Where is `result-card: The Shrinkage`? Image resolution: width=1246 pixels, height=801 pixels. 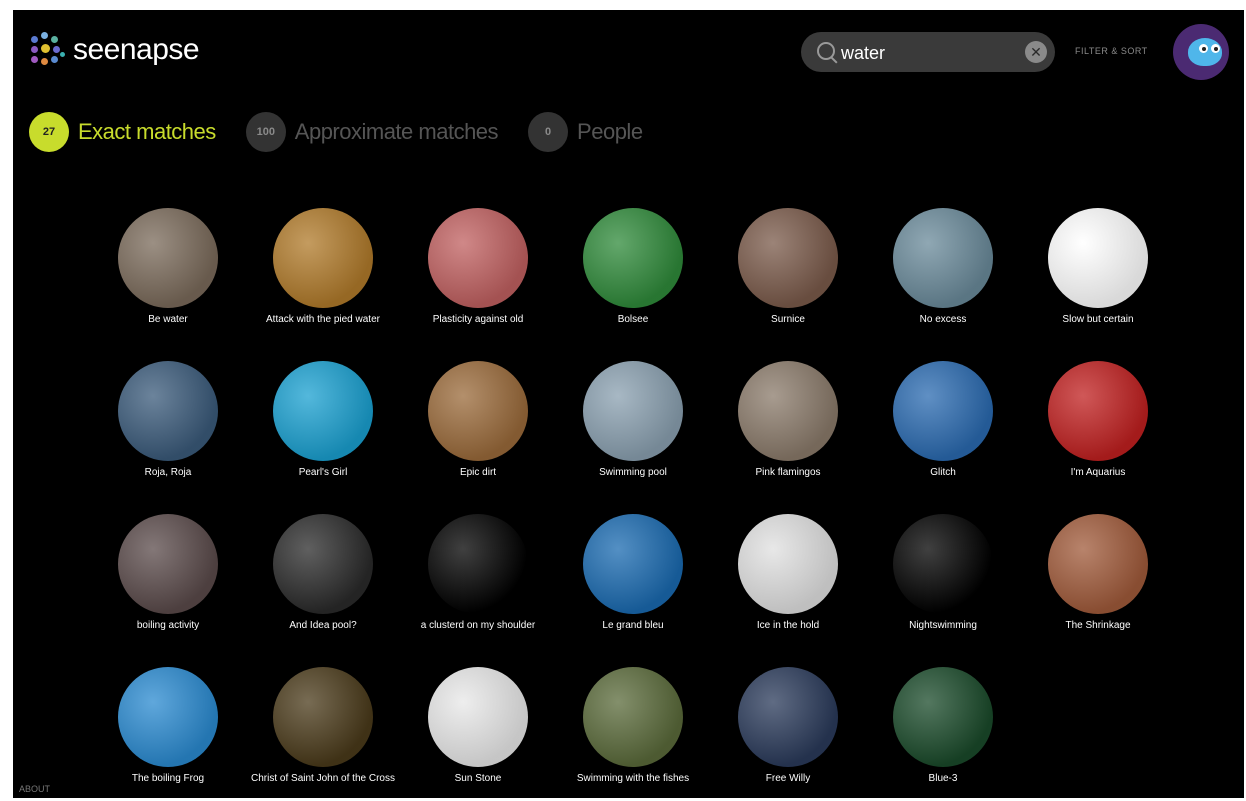 result-card: The Shrinkage is located at coordinates (1098, 589).